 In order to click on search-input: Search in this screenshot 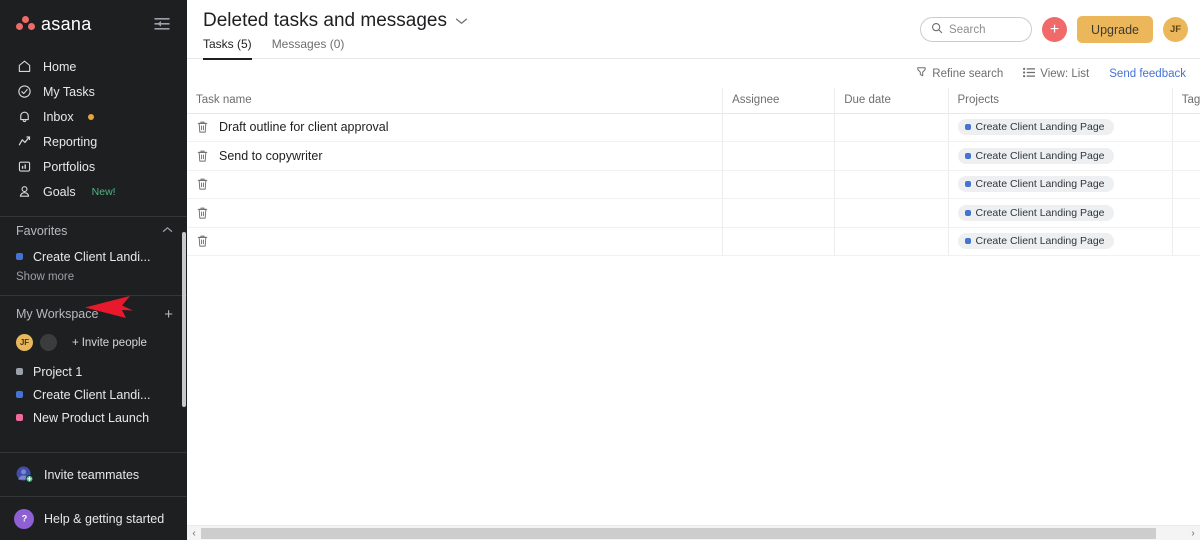, I will do `click(976, 29)`.